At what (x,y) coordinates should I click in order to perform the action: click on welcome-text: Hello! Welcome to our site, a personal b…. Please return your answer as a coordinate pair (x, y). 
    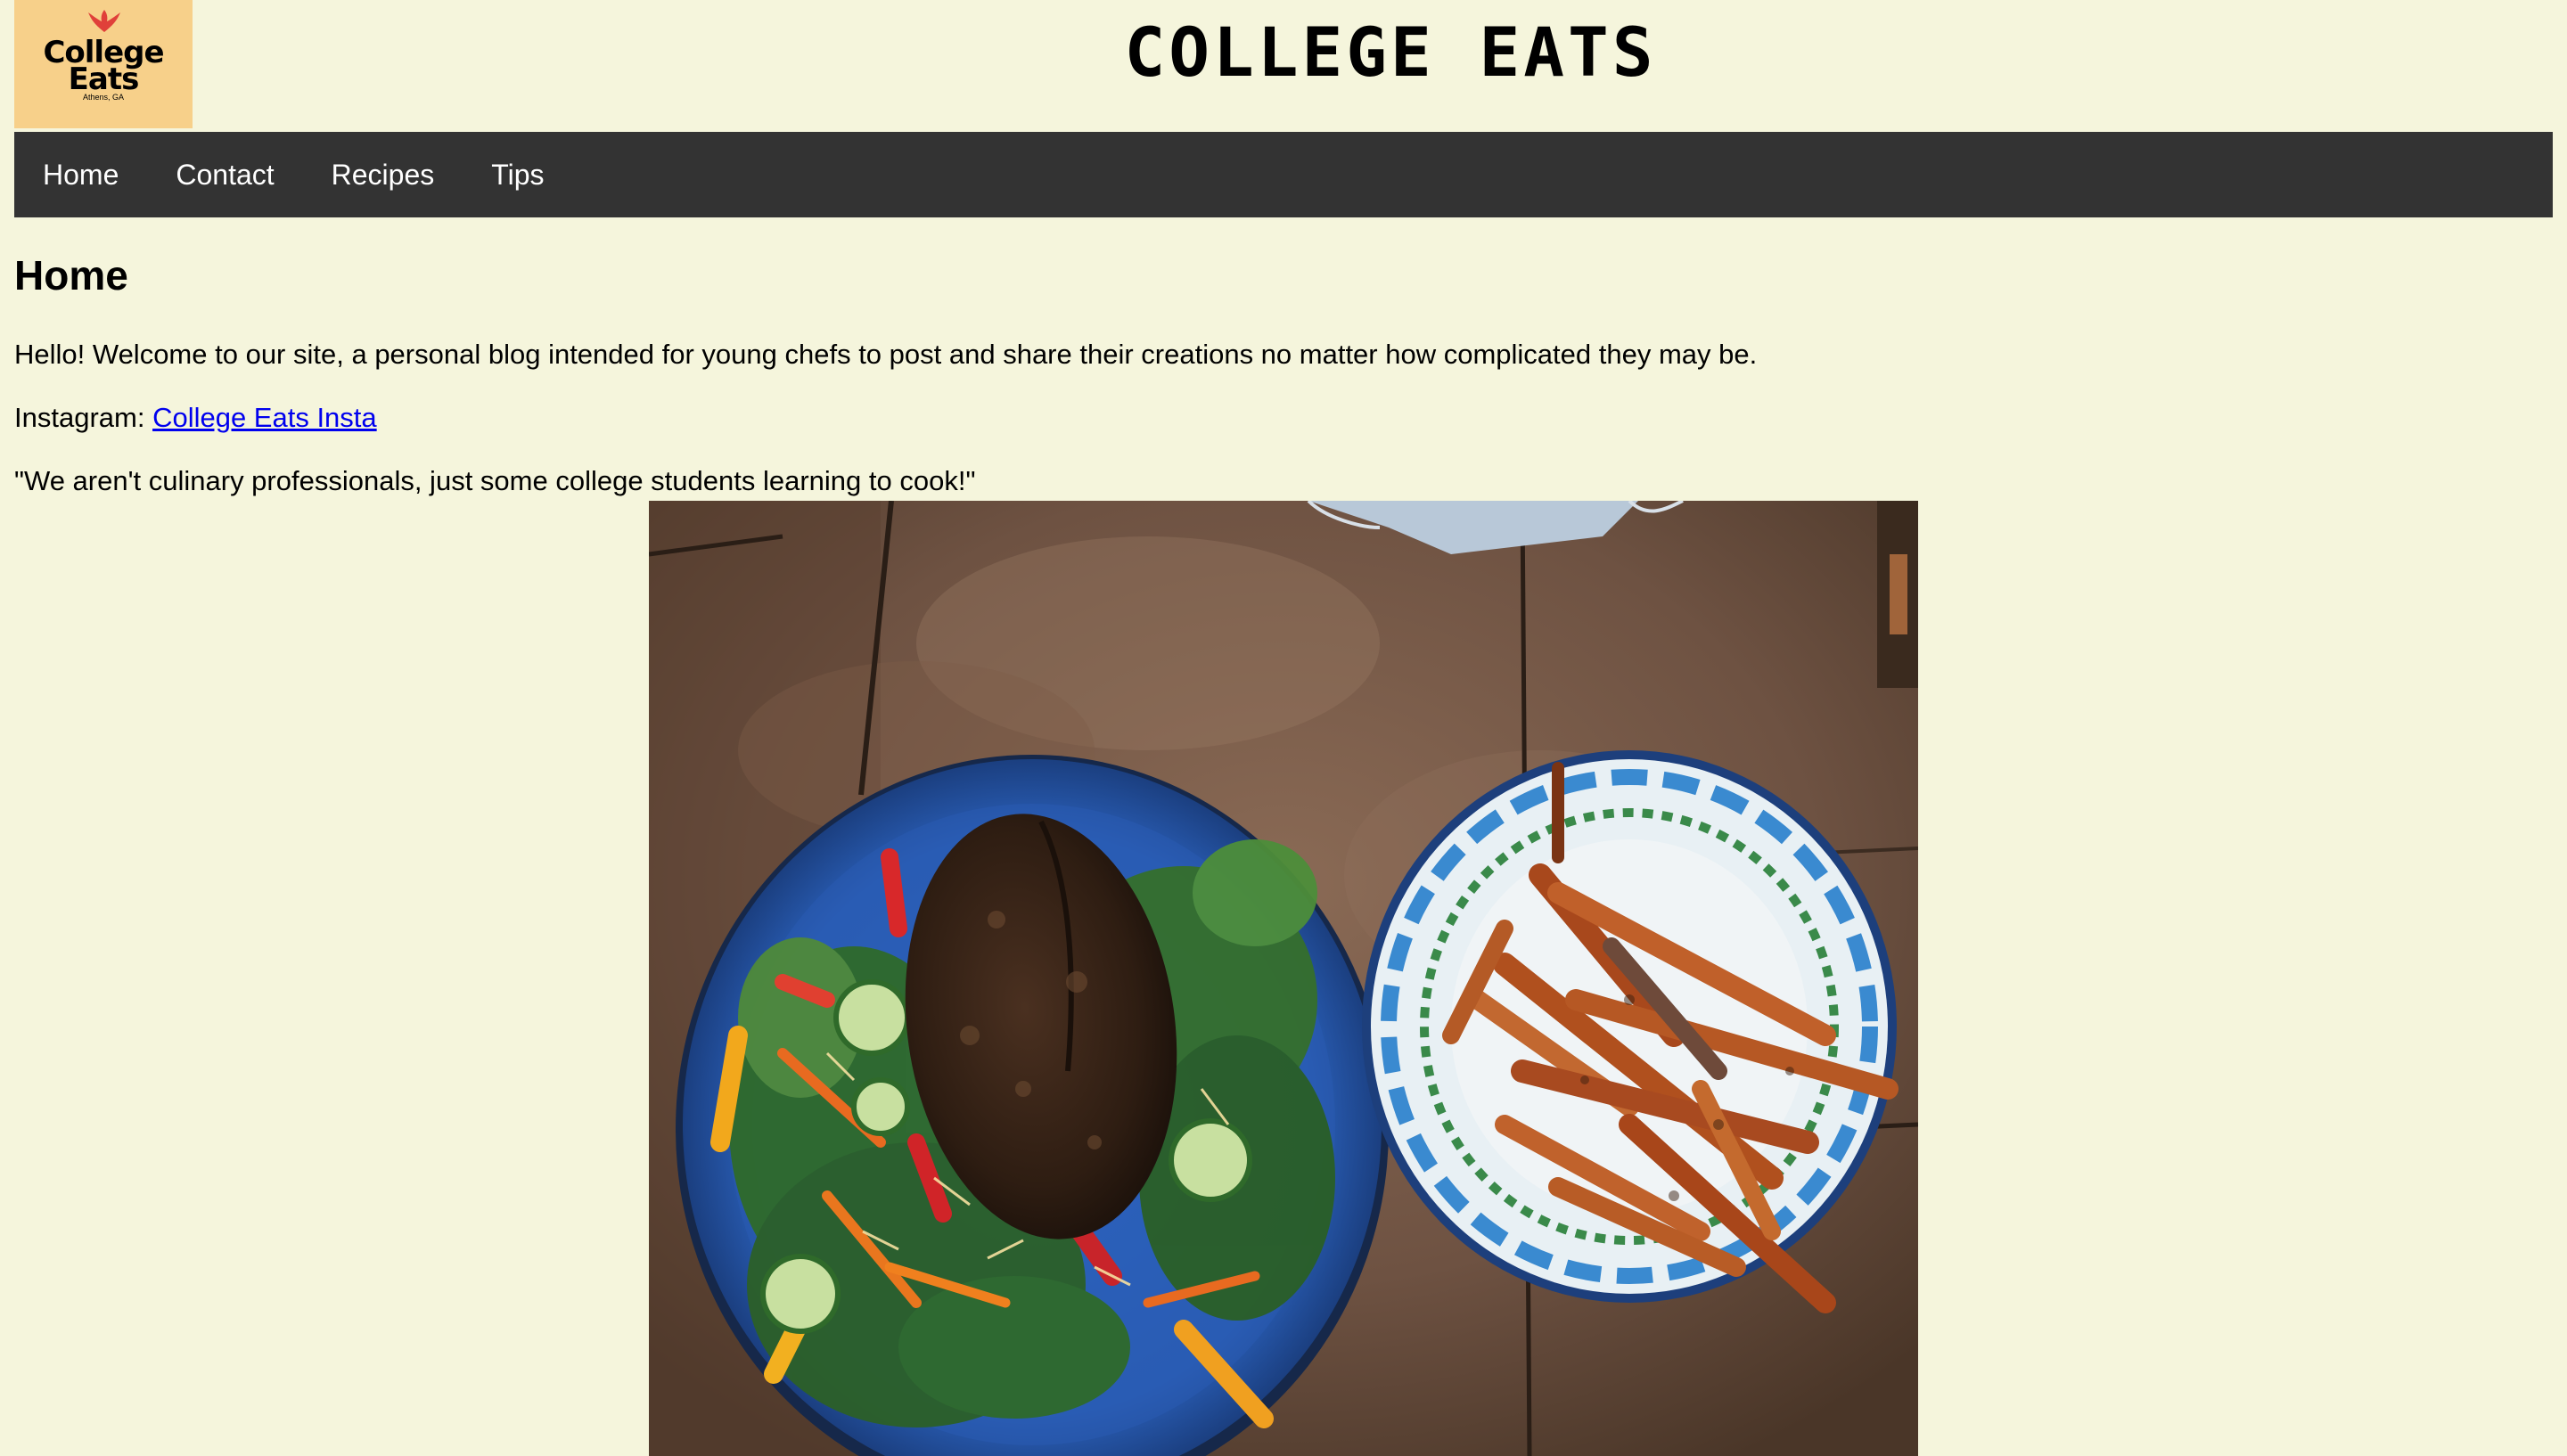
    Looking at the image, I should click on (886, 355).